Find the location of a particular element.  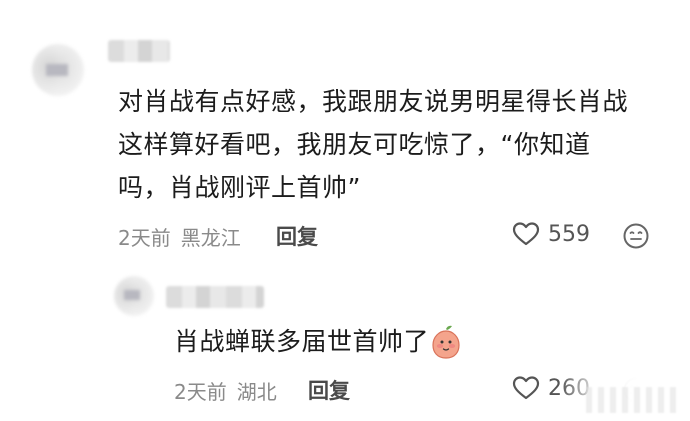

comment-meta: 2天前 黑龙江 is located at coordinates (179, 236).